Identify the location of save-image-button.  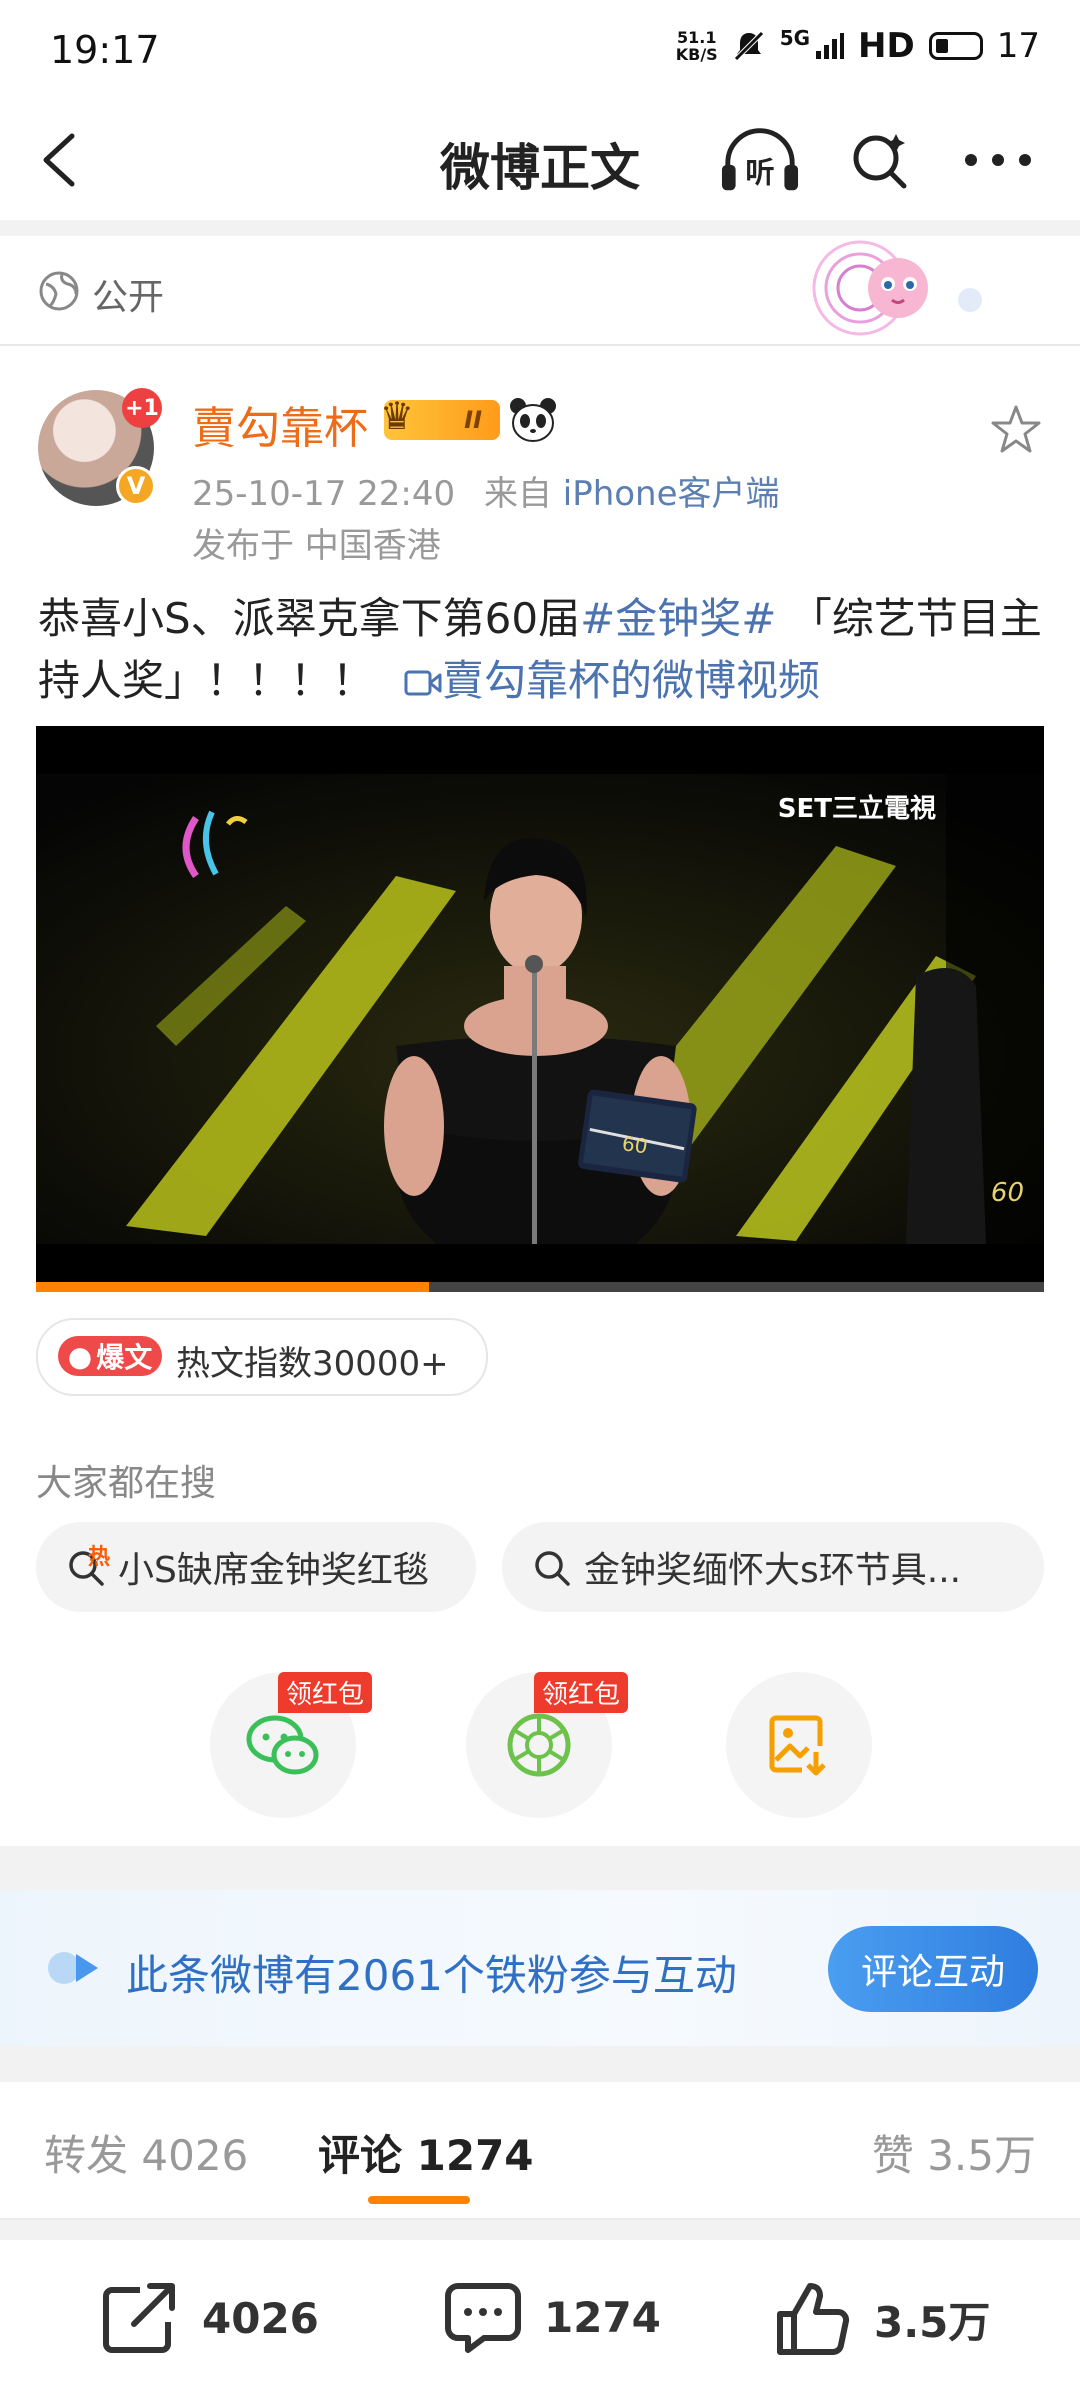
(799, 1745).